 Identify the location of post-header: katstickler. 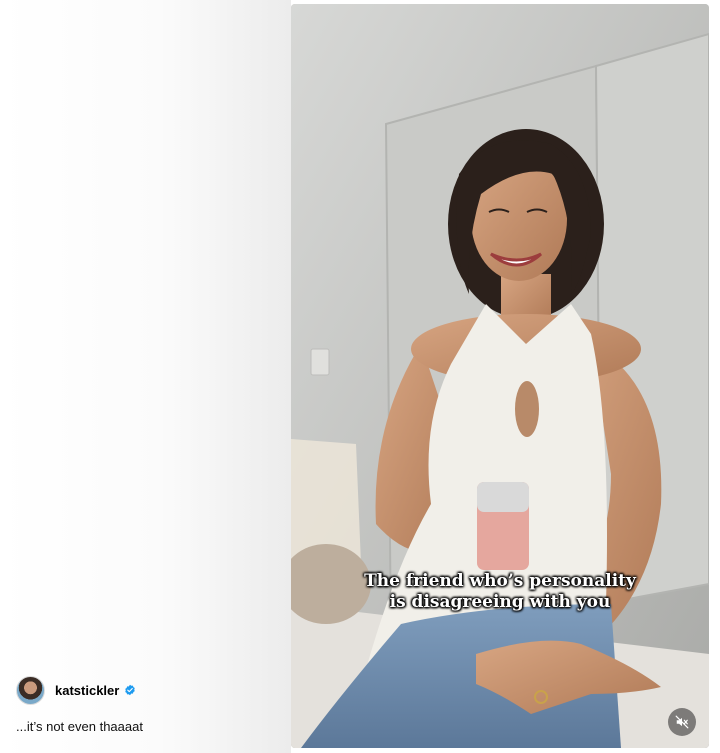
(76, 690).